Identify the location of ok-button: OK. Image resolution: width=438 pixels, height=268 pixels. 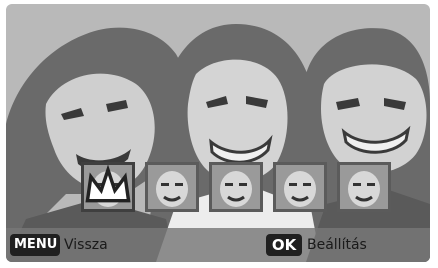
(284, 245).